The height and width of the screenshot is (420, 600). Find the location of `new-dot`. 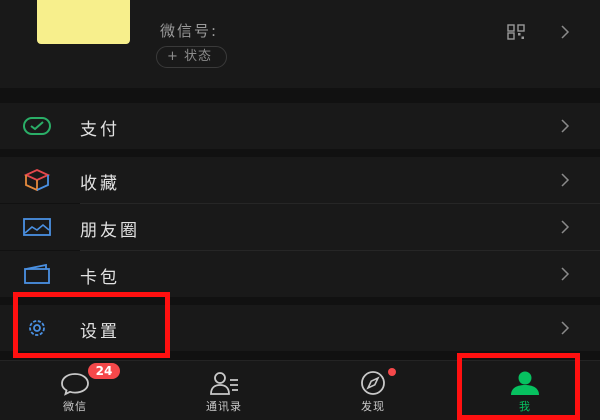

new-dot is located at coordinates (392, 372).